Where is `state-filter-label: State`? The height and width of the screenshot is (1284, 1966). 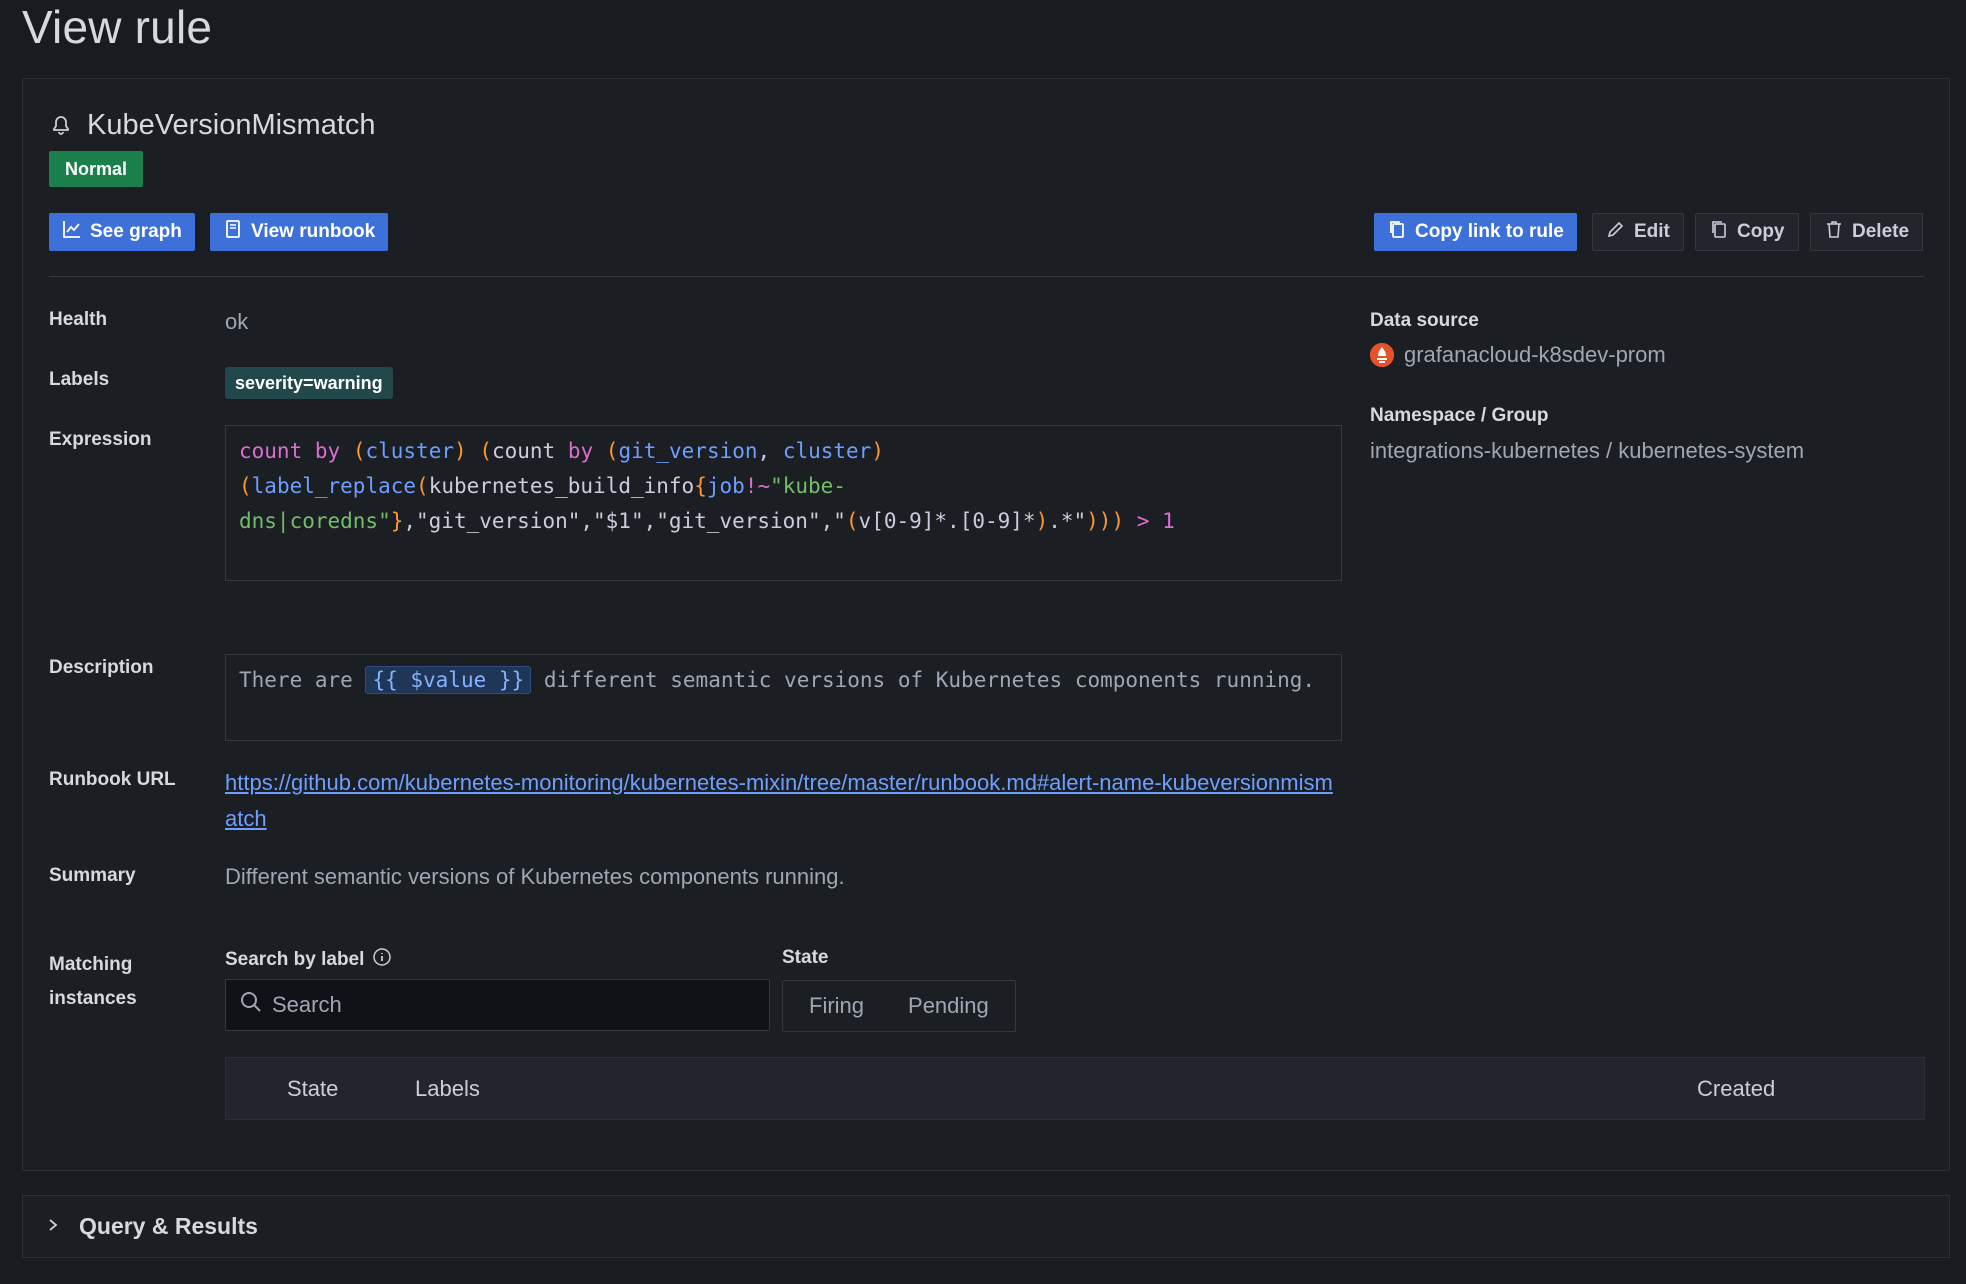 state-filter-label: State is located at coordinates (805, 957).